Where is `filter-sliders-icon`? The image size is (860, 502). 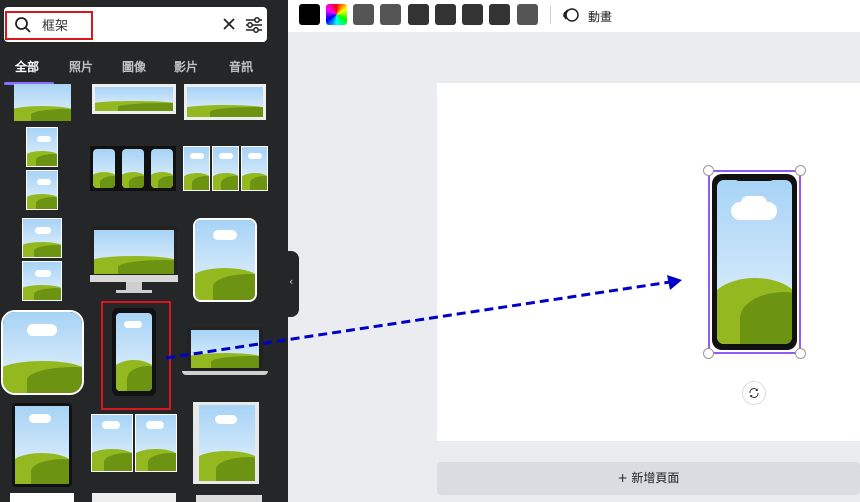 filter-sliders-icon is located at coordinates (254, 25).